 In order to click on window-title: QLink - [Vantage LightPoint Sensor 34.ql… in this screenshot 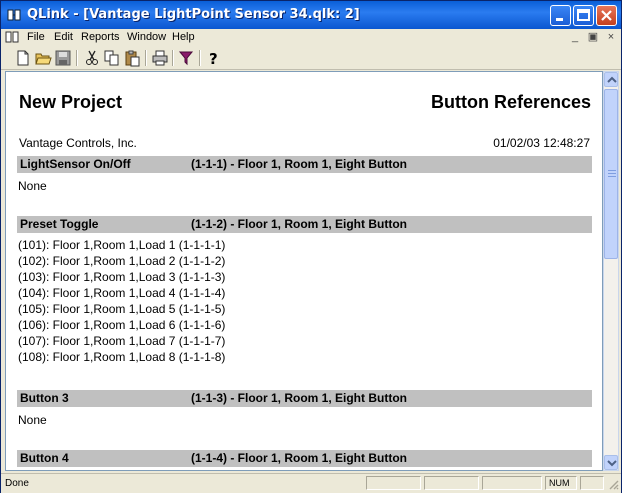, I will do `click(193, 14)`.